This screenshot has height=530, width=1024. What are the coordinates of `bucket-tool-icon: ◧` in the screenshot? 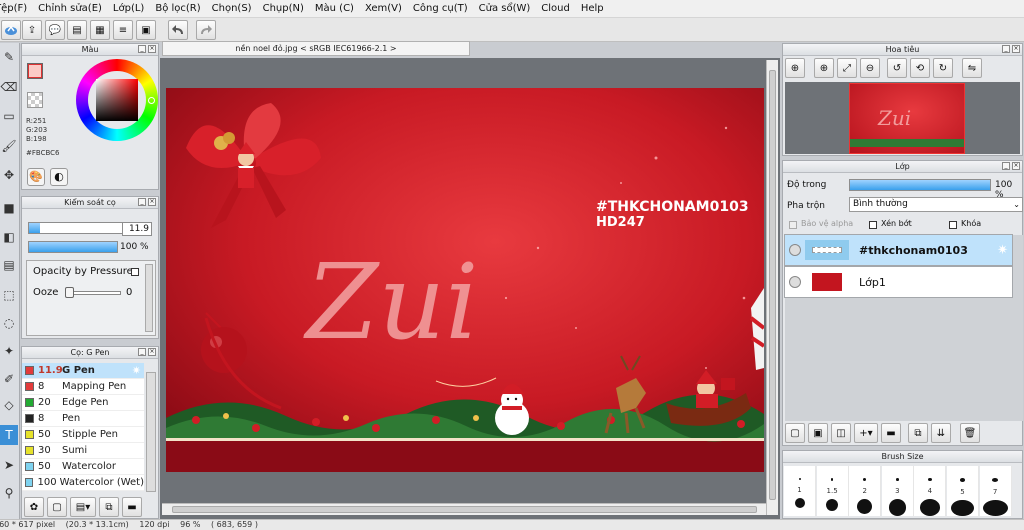 It's located at (9, 237).